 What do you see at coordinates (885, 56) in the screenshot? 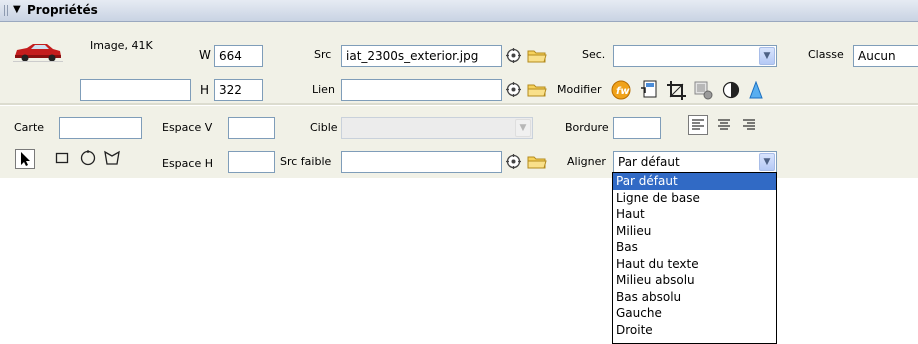
I see `class-select: Aucun` at bounding box center [885, 56].